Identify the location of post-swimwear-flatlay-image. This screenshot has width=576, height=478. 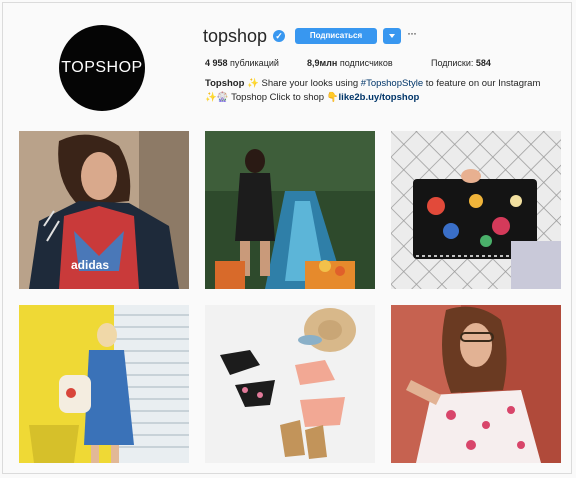
(290, 384).